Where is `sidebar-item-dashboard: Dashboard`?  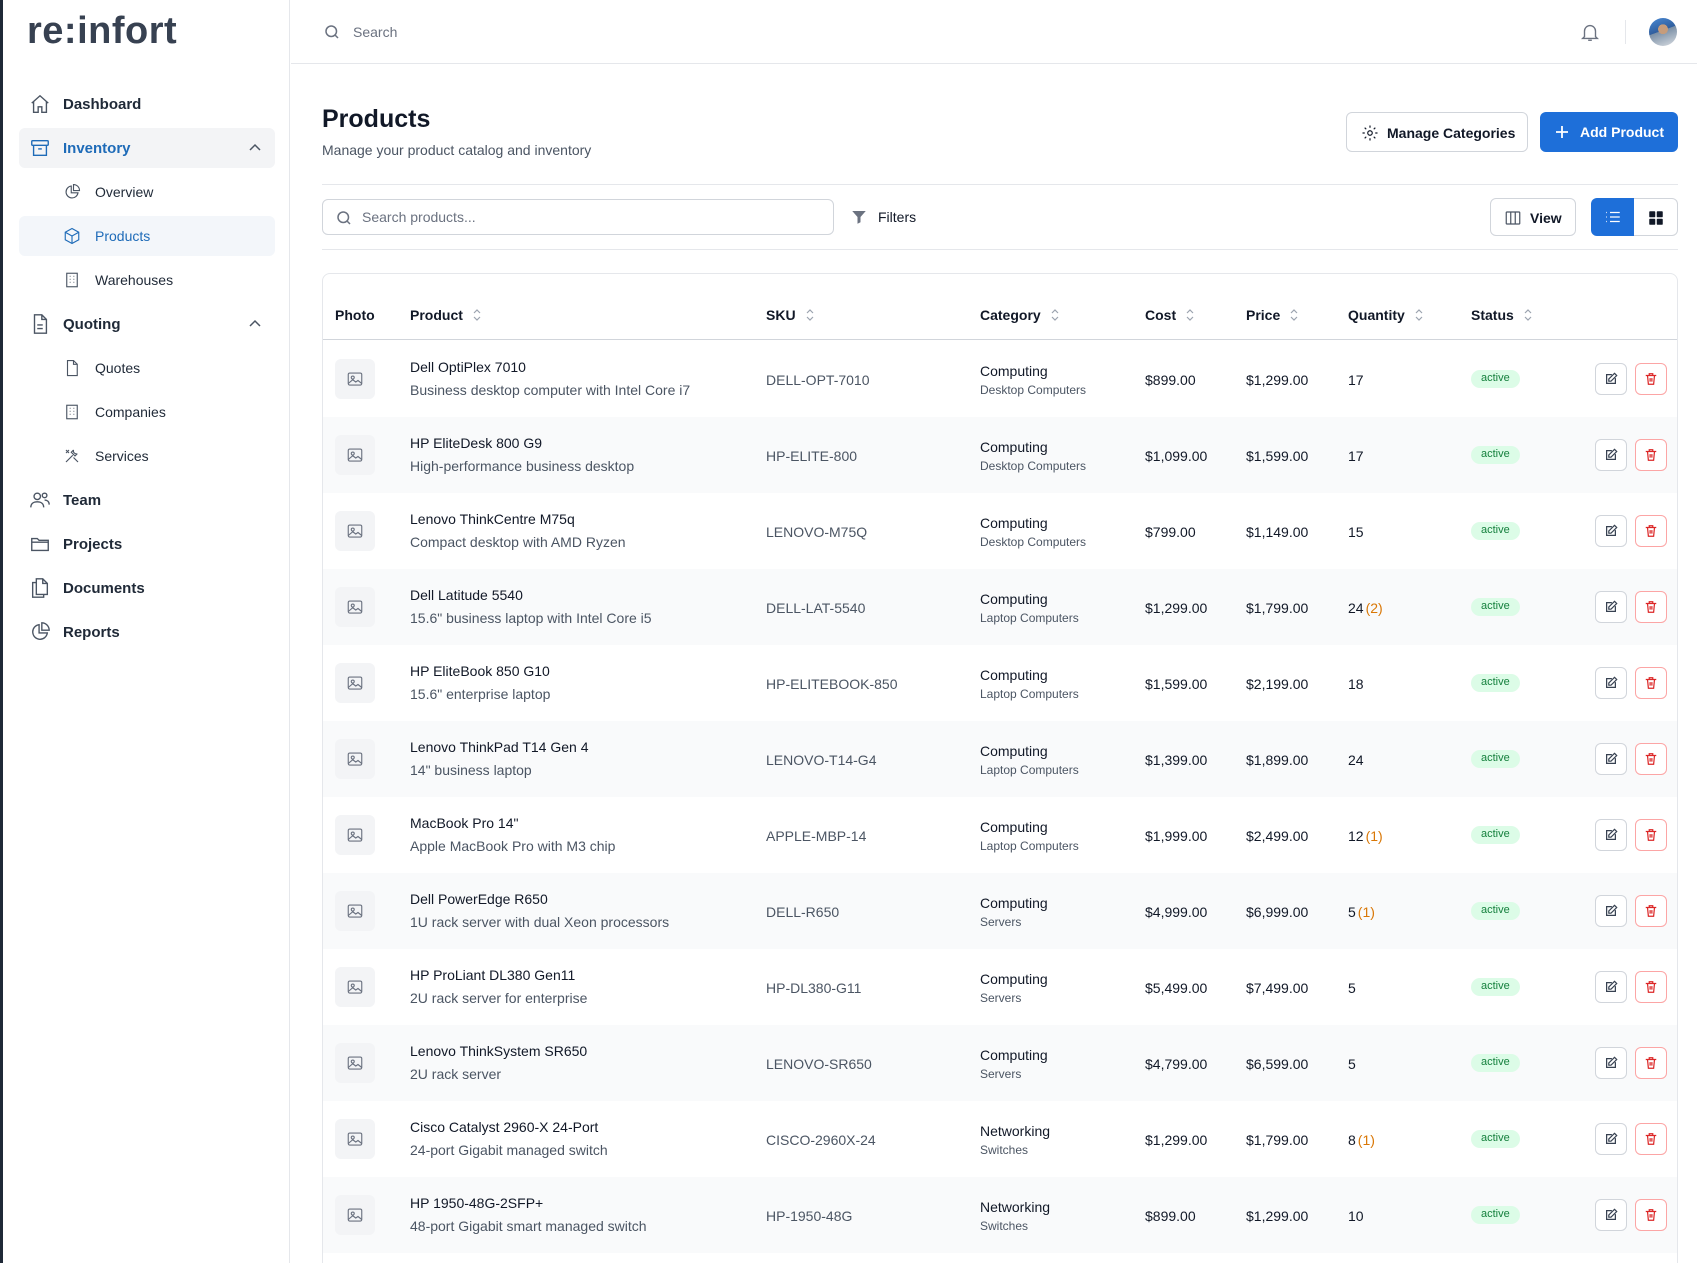 sidebar-item-dashboard: Dashboard is located at coordinates (147, 104).